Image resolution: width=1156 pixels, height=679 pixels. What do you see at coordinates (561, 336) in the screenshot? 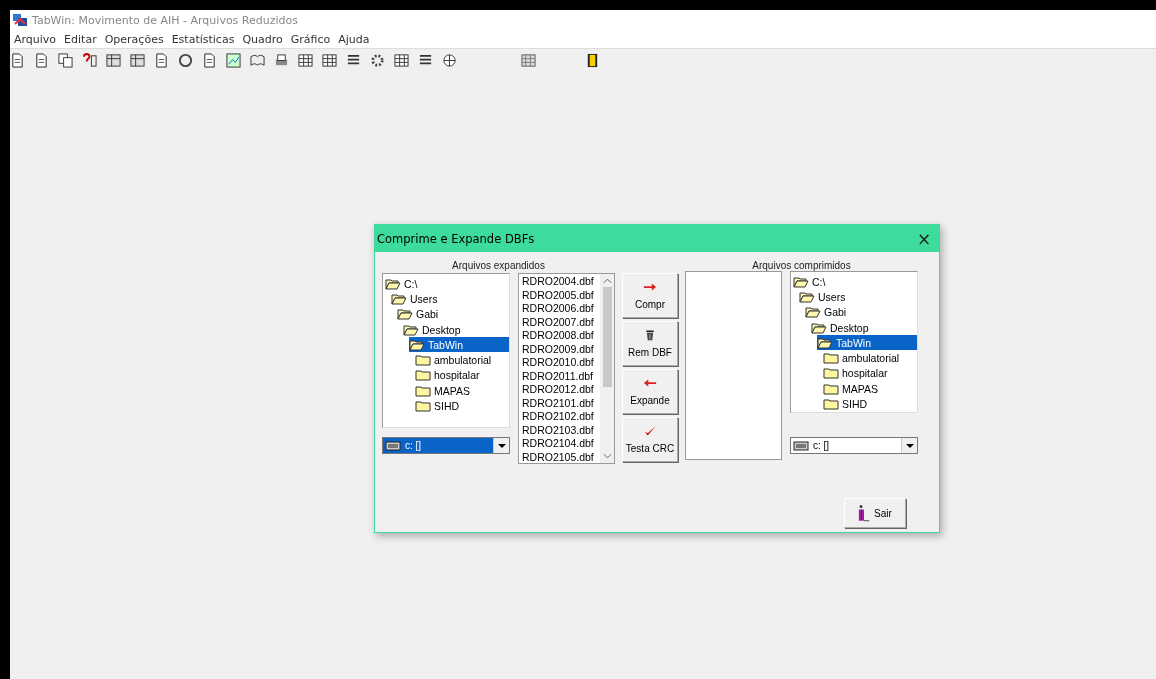
I see `file-item: RDRO2008.dbf` at bounding box center [561, 336].